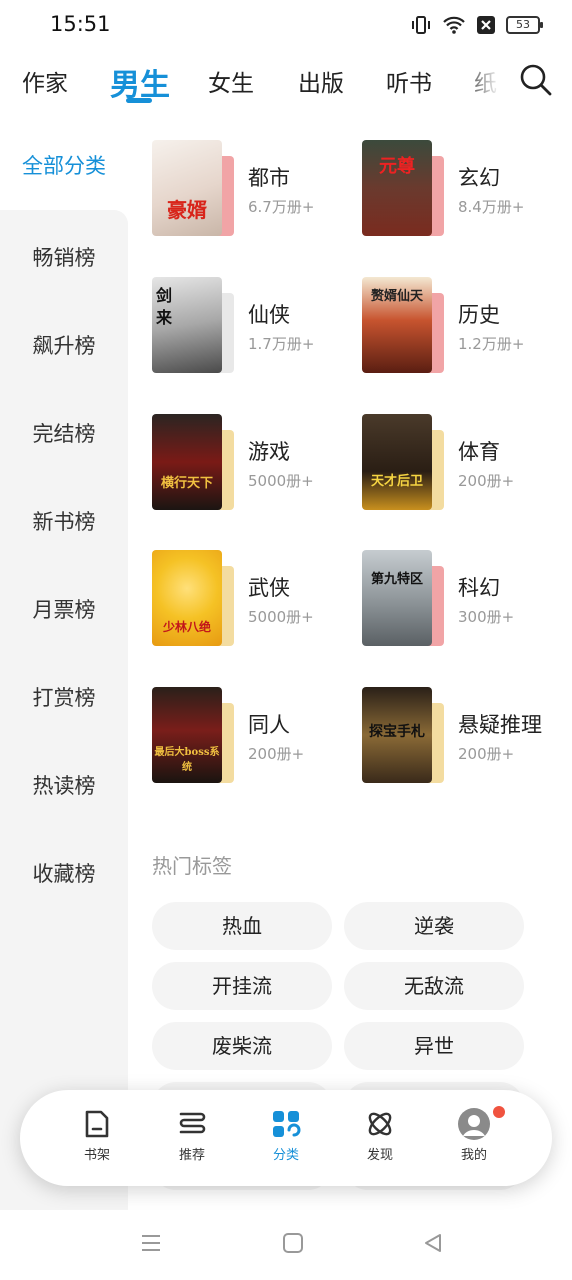  I want to click on tab-female: 女生, so click(231, 81).